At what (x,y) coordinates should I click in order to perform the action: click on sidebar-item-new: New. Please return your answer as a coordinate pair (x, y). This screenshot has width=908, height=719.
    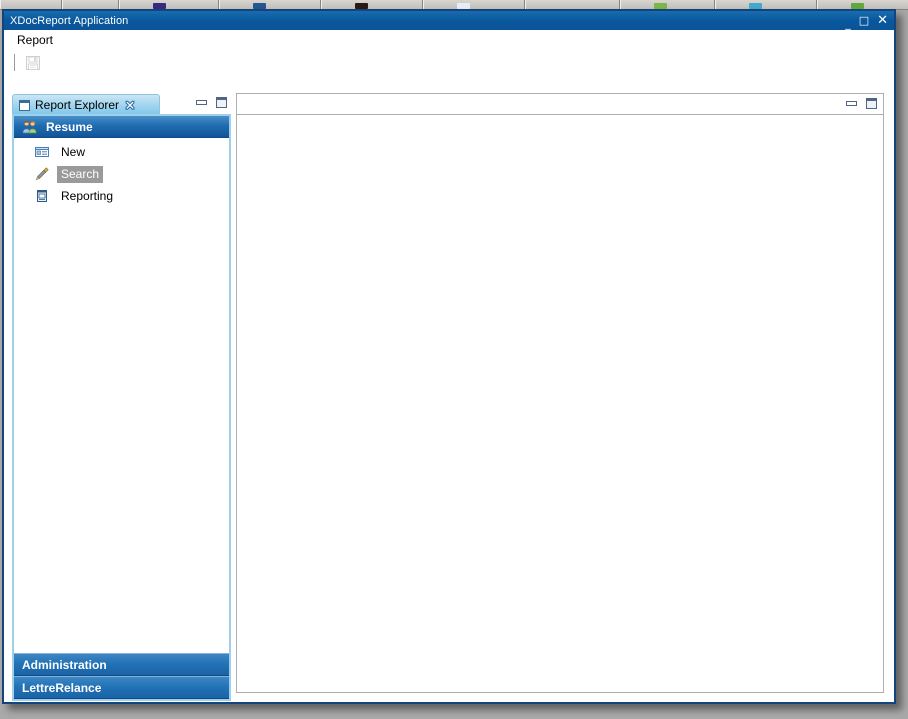
    Looking at the image, I should click on (121, 152).